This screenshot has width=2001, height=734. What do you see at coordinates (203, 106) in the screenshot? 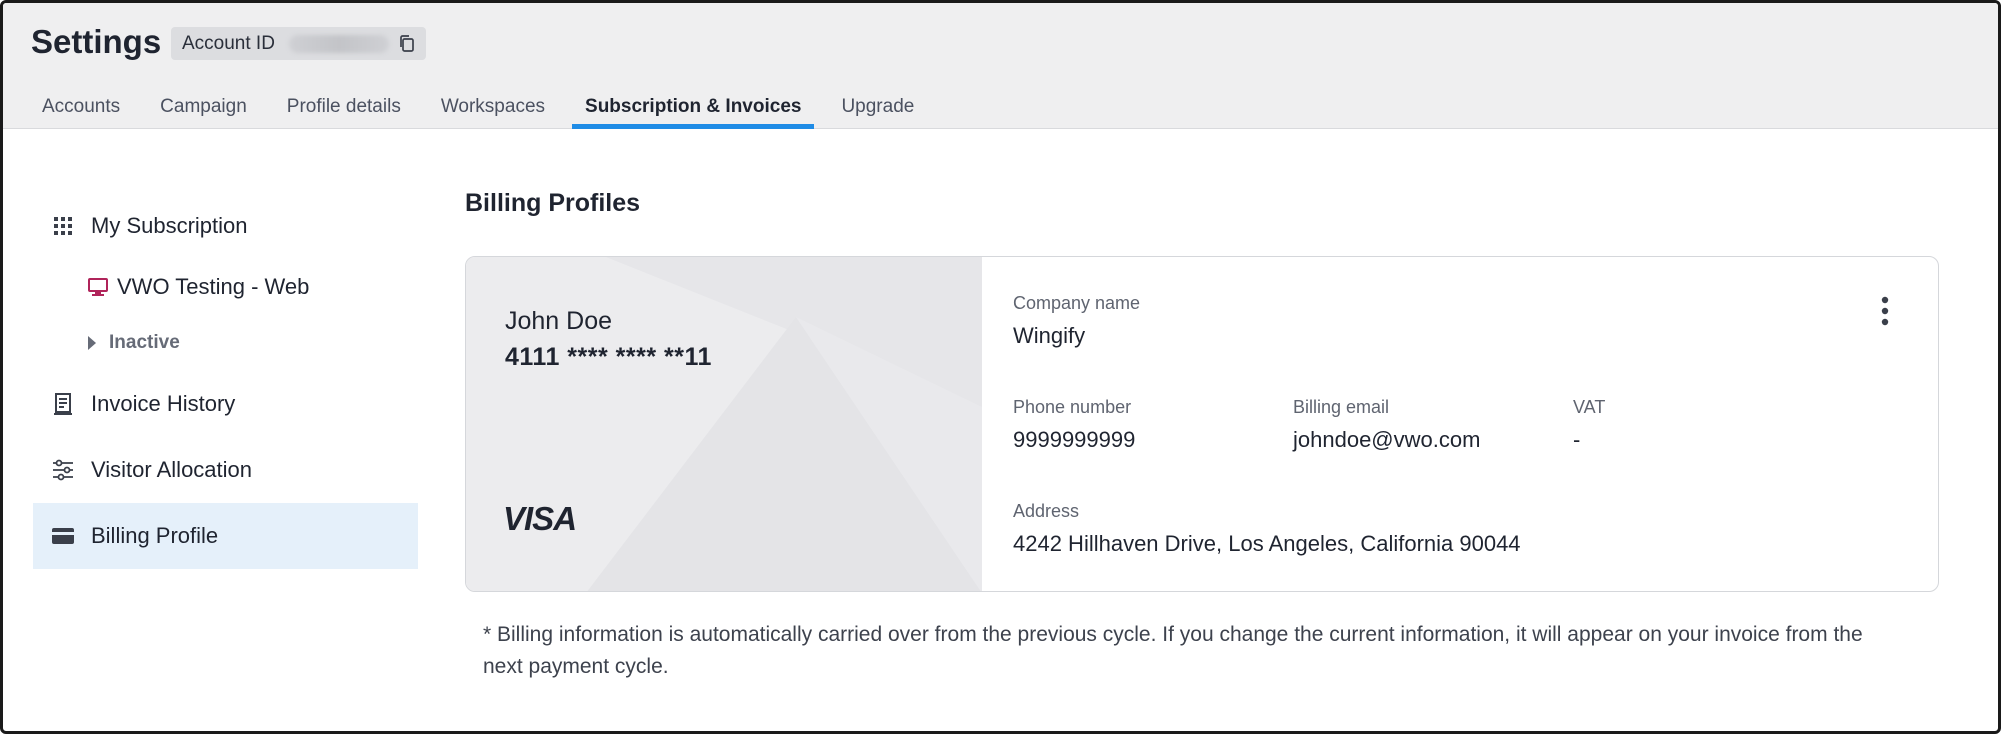
I see `tab-campaign: Campaign` at bounding box center [203, 106].